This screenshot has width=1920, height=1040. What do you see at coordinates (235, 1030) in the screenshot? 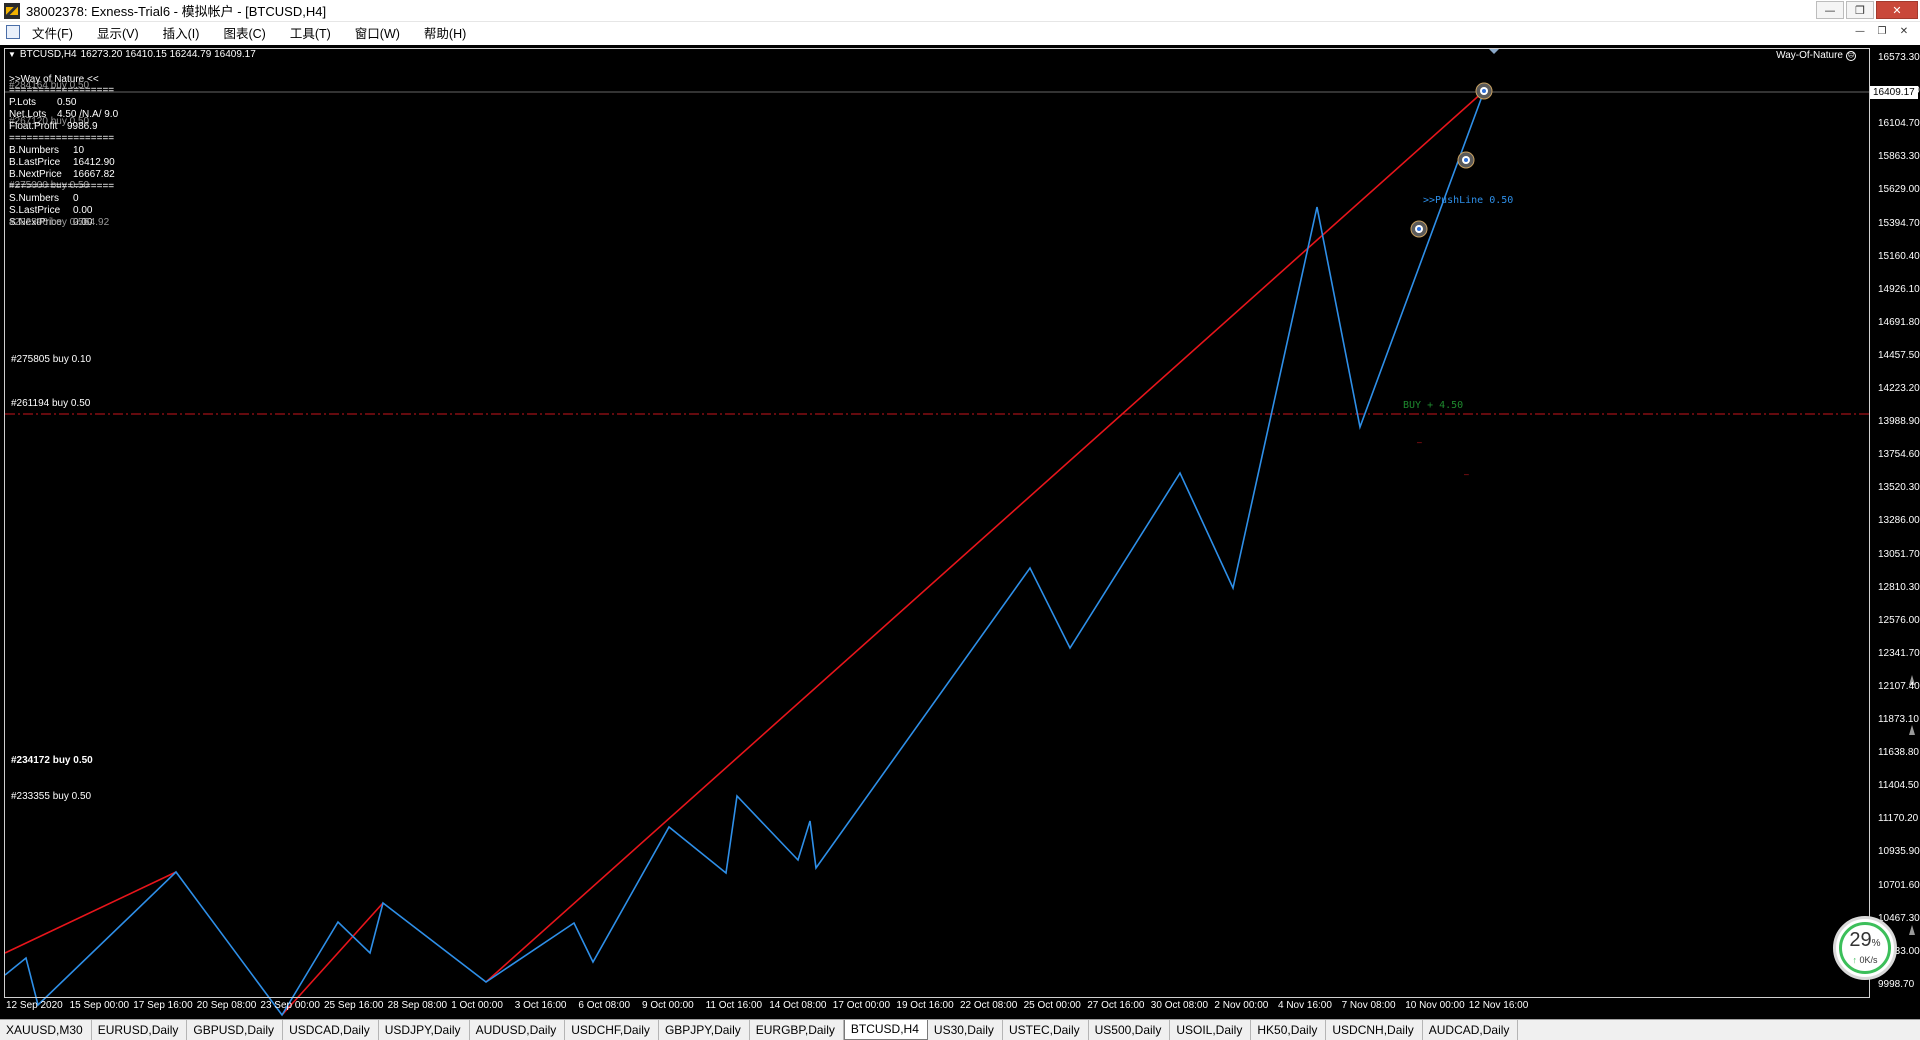
I see `chart-tab: GBPUSD,Daily` at bounding box center [235, 1030].